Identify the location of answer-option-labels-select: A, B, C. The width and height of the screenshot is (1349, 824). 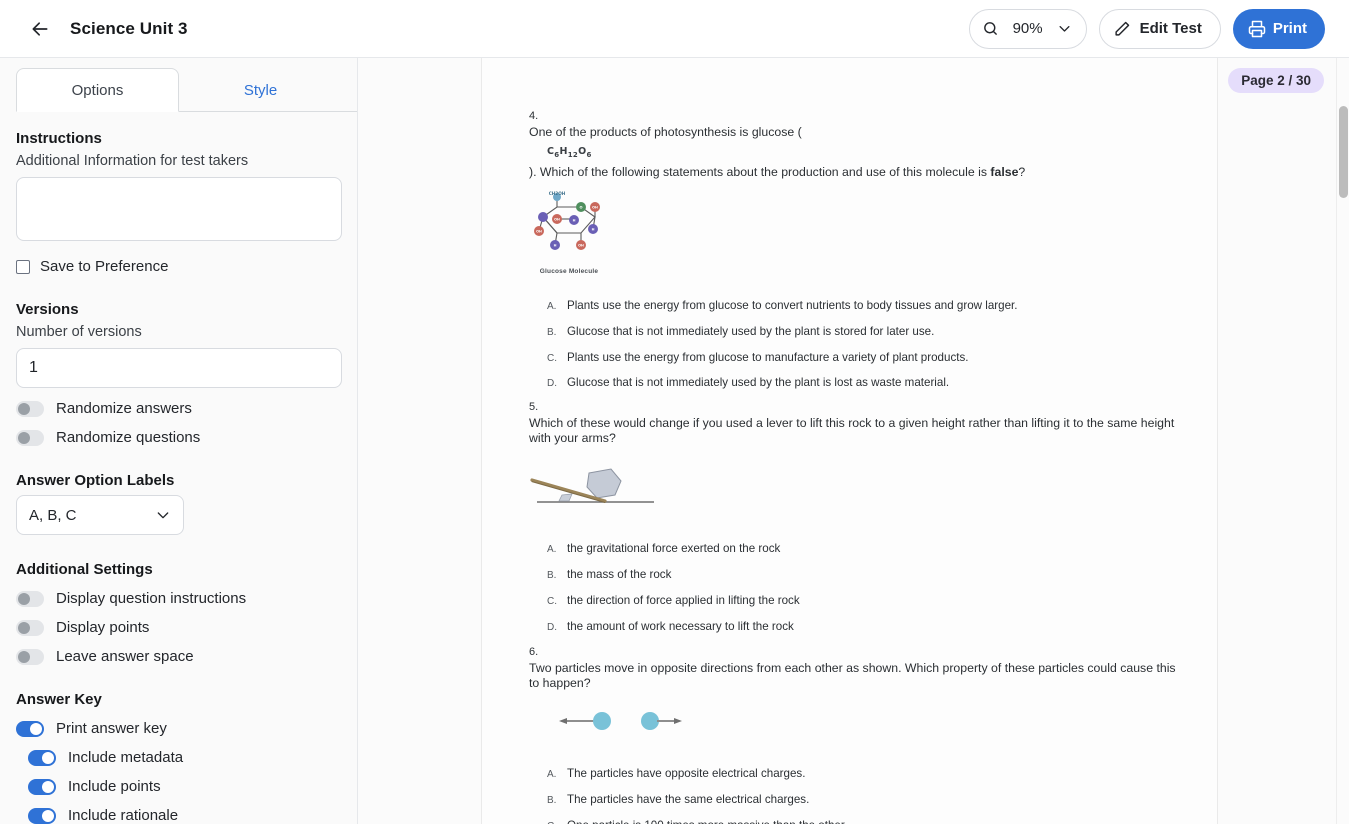
(100, 515).